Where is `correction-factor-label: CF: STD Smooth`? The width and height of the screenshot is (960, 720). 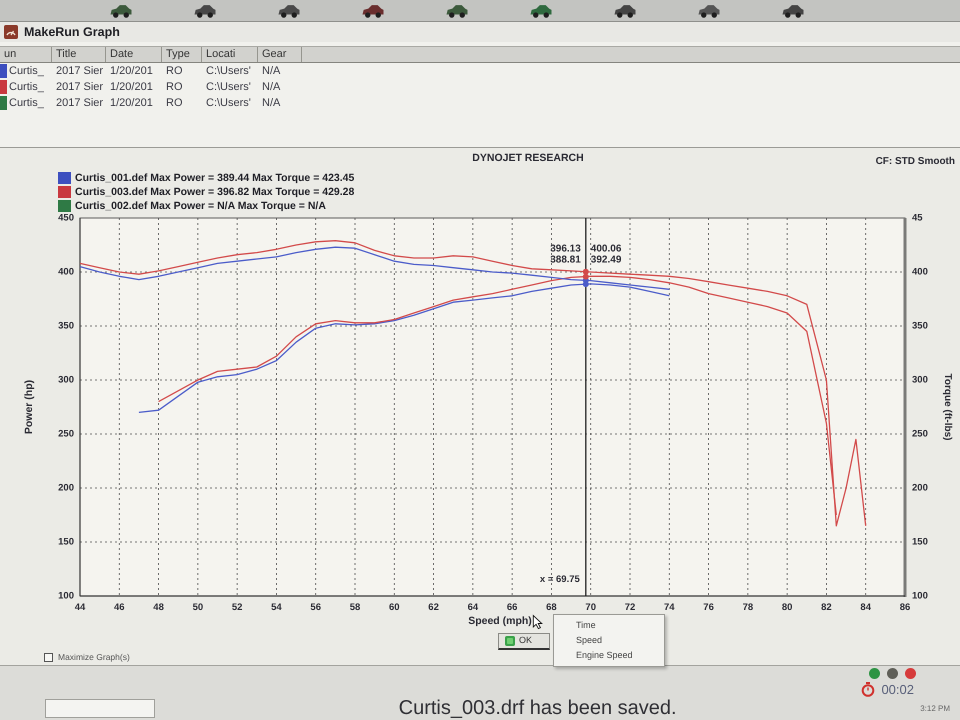 correction-factor-label: CF: STD Smooth is located at coordinates (915, 161).